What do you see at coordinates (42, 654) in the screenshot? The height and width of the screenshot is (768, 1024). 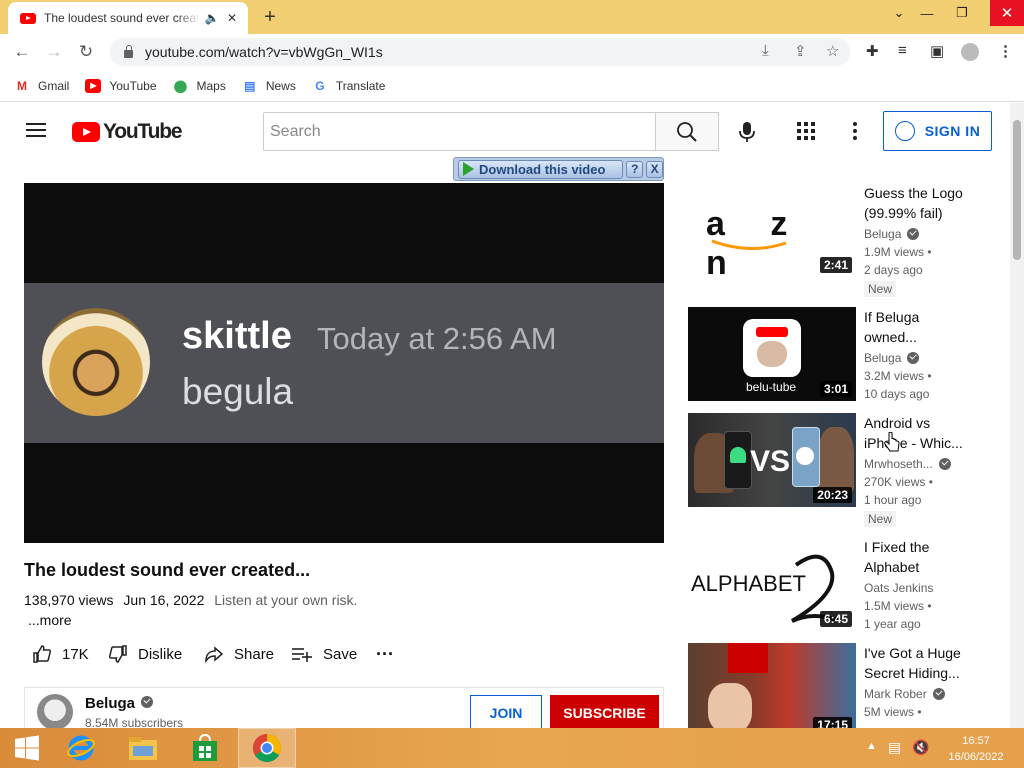 I see `thumbs-up-icon` at bounding box center [42, 654].